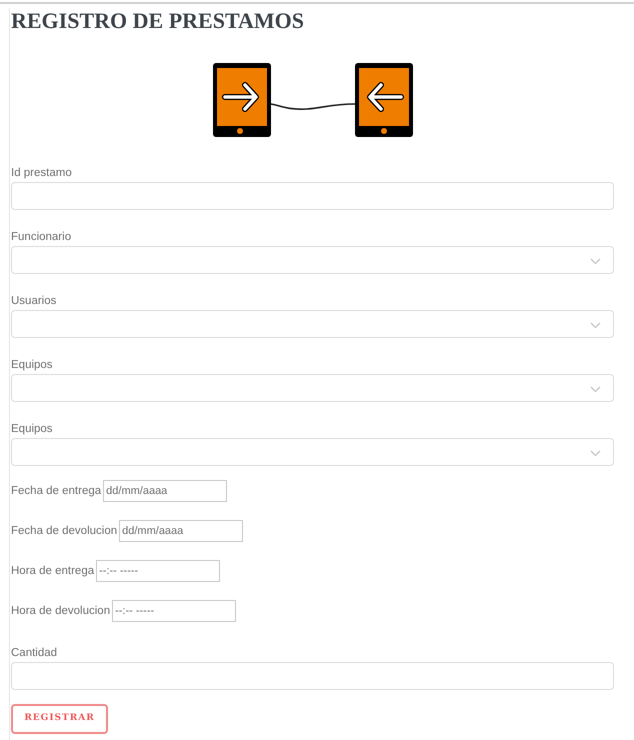 This screenshot has height=740, width=634. I want to click on field-label: Fecha de devolucion, so click(64, 531).